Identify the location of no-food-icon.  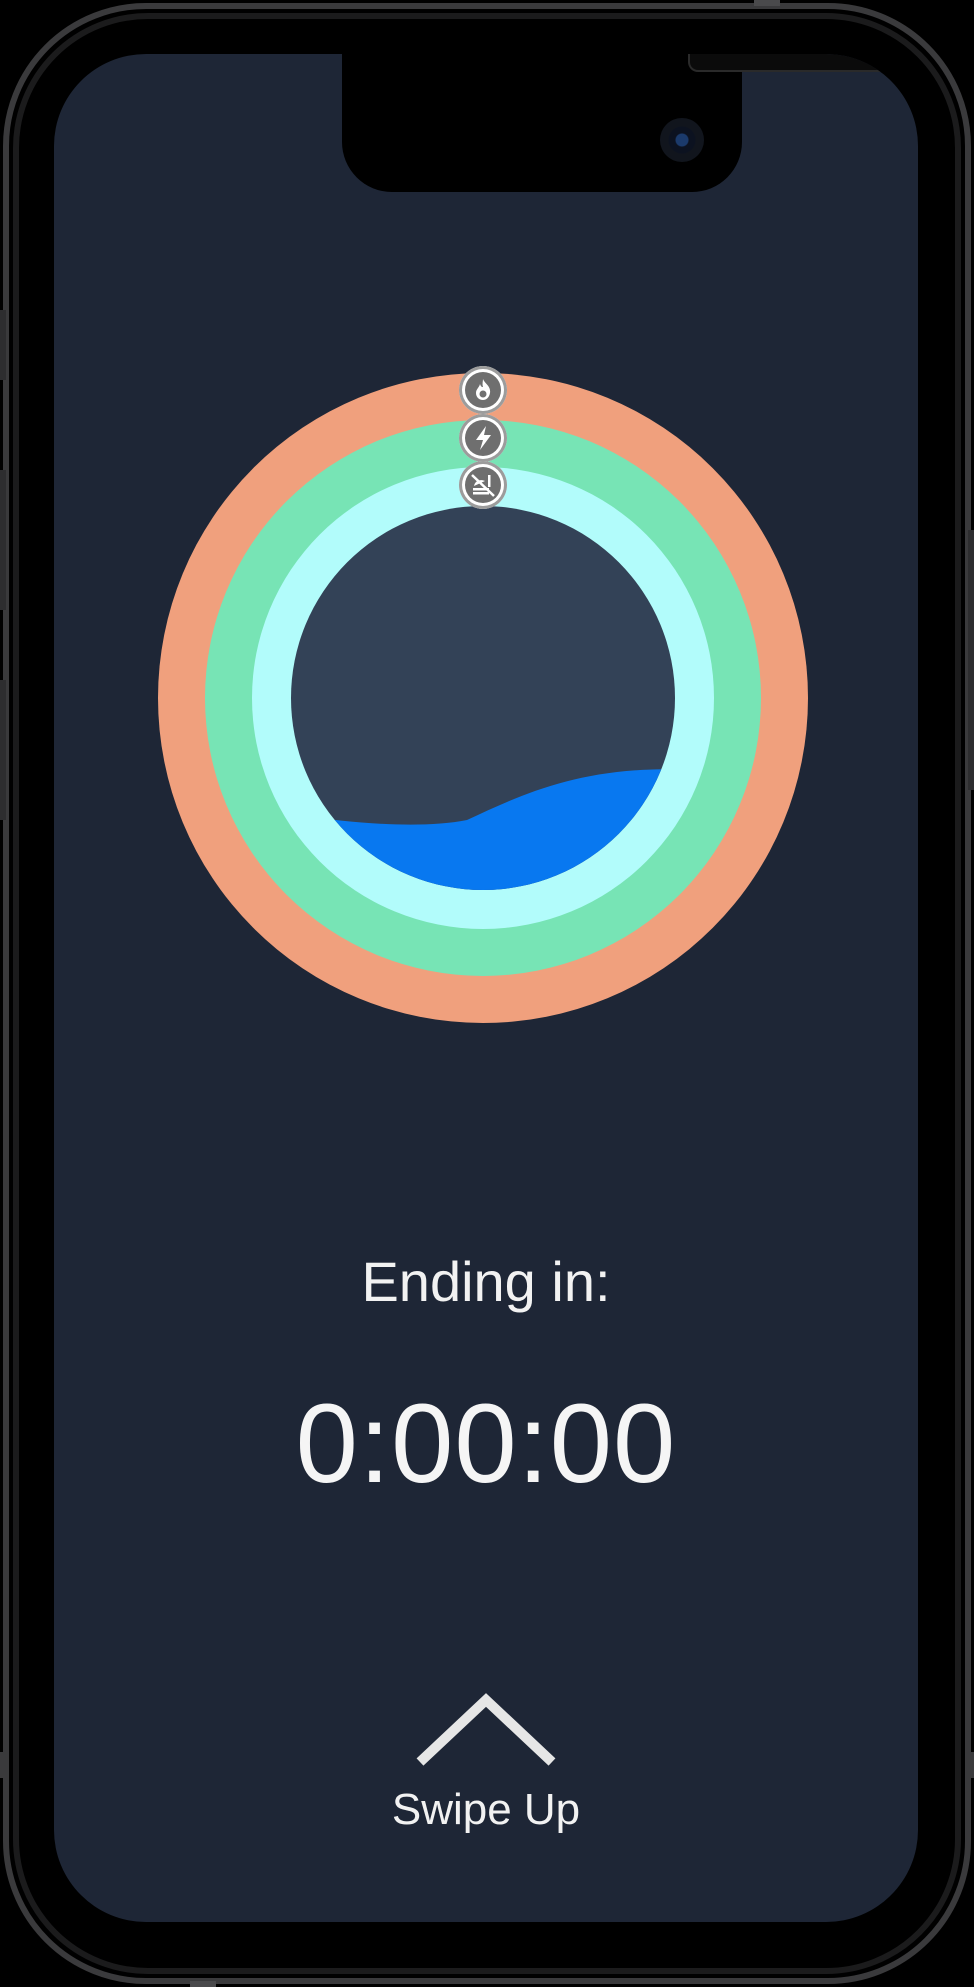
(483, 485).